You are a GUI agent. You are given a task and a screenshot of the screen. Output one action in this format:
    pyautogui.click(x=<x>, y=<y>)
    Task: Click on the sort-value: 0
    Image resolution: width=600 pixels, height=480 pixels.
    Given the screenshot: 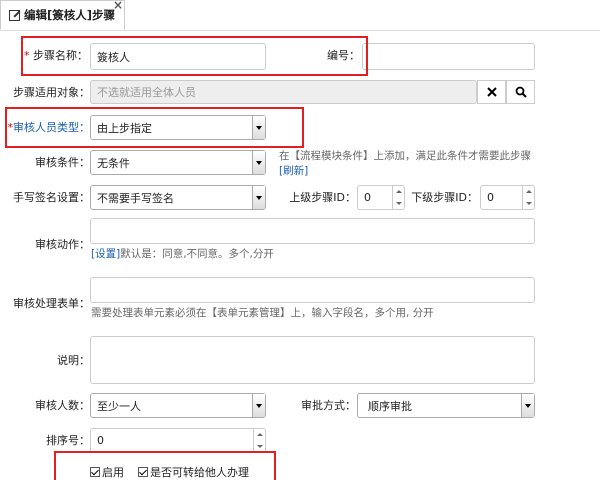 What is the action you would take?
    pyautogui.click(x=100, y=440)
    